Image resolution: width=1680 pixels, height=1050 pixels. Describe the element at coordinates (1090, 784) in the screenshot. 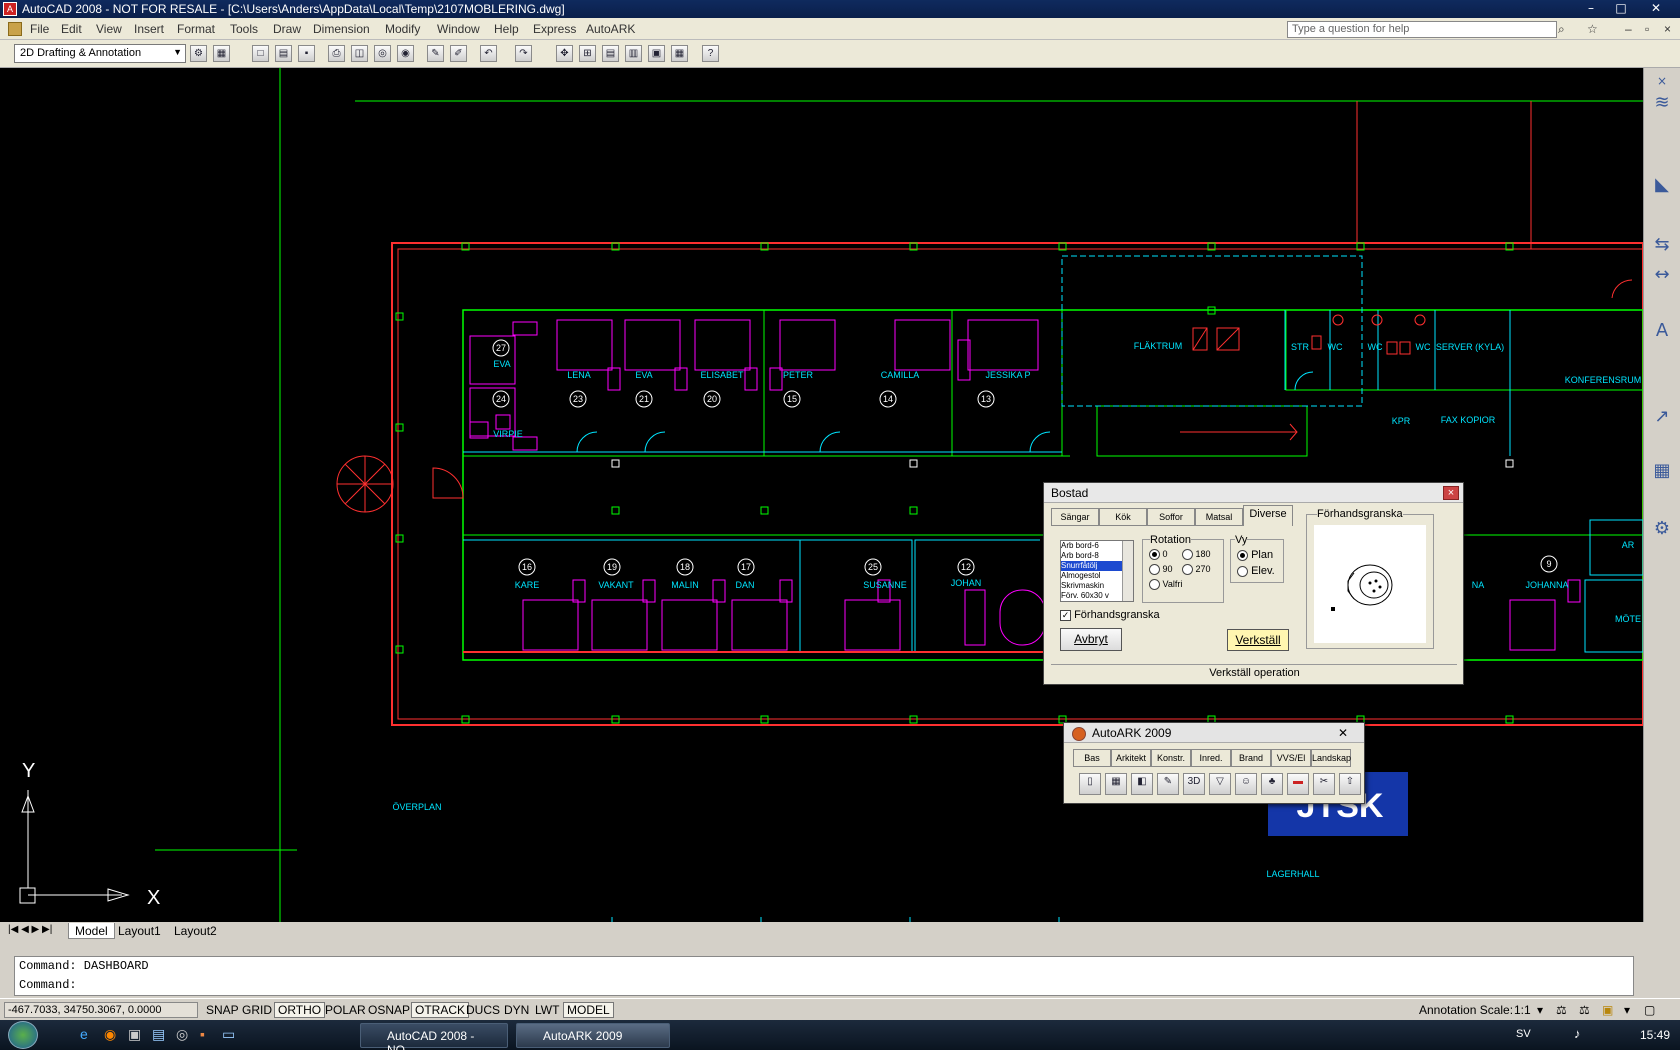

I see `door-icon: ▯` at that location.